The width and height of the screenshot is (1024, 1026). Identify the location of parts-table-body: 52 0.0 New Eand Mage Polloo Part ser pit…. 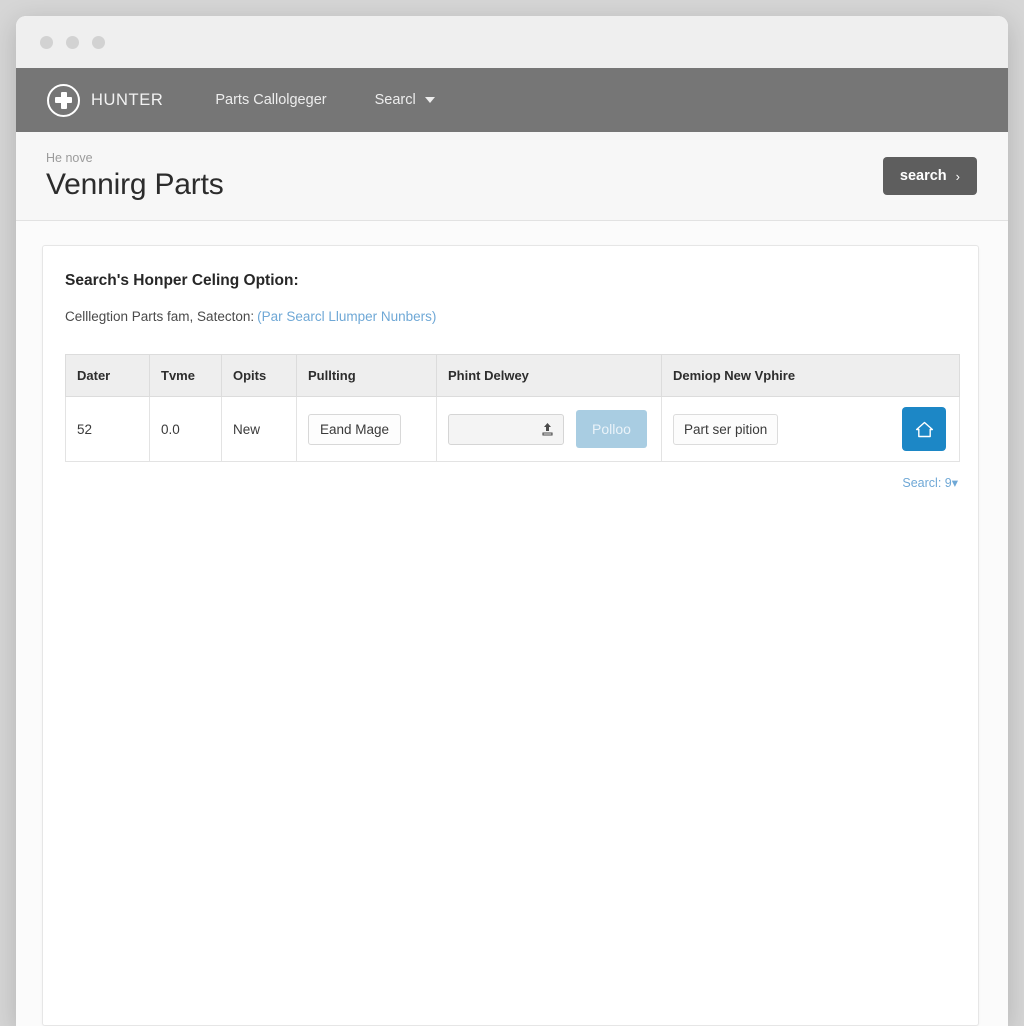
(512, 429).